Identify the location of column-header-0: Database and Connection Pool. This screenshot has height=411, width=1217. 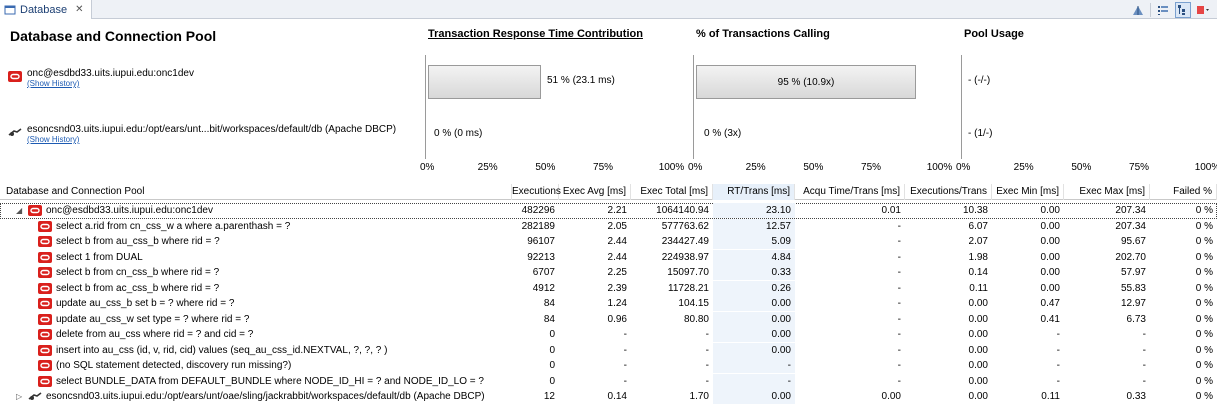
(256, 192).